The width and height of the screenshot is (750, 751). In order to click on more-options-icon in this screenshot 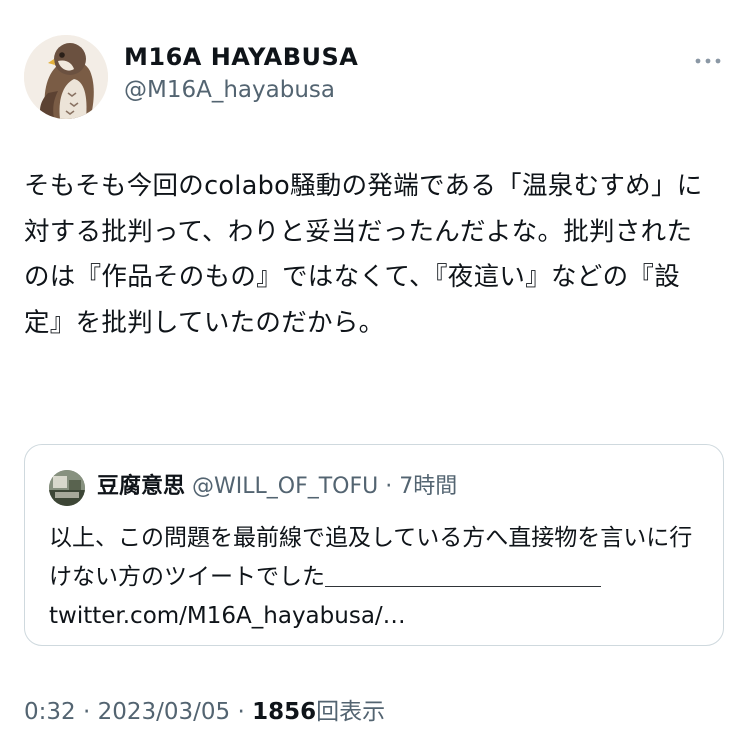, I will do `click(708, 58)`.